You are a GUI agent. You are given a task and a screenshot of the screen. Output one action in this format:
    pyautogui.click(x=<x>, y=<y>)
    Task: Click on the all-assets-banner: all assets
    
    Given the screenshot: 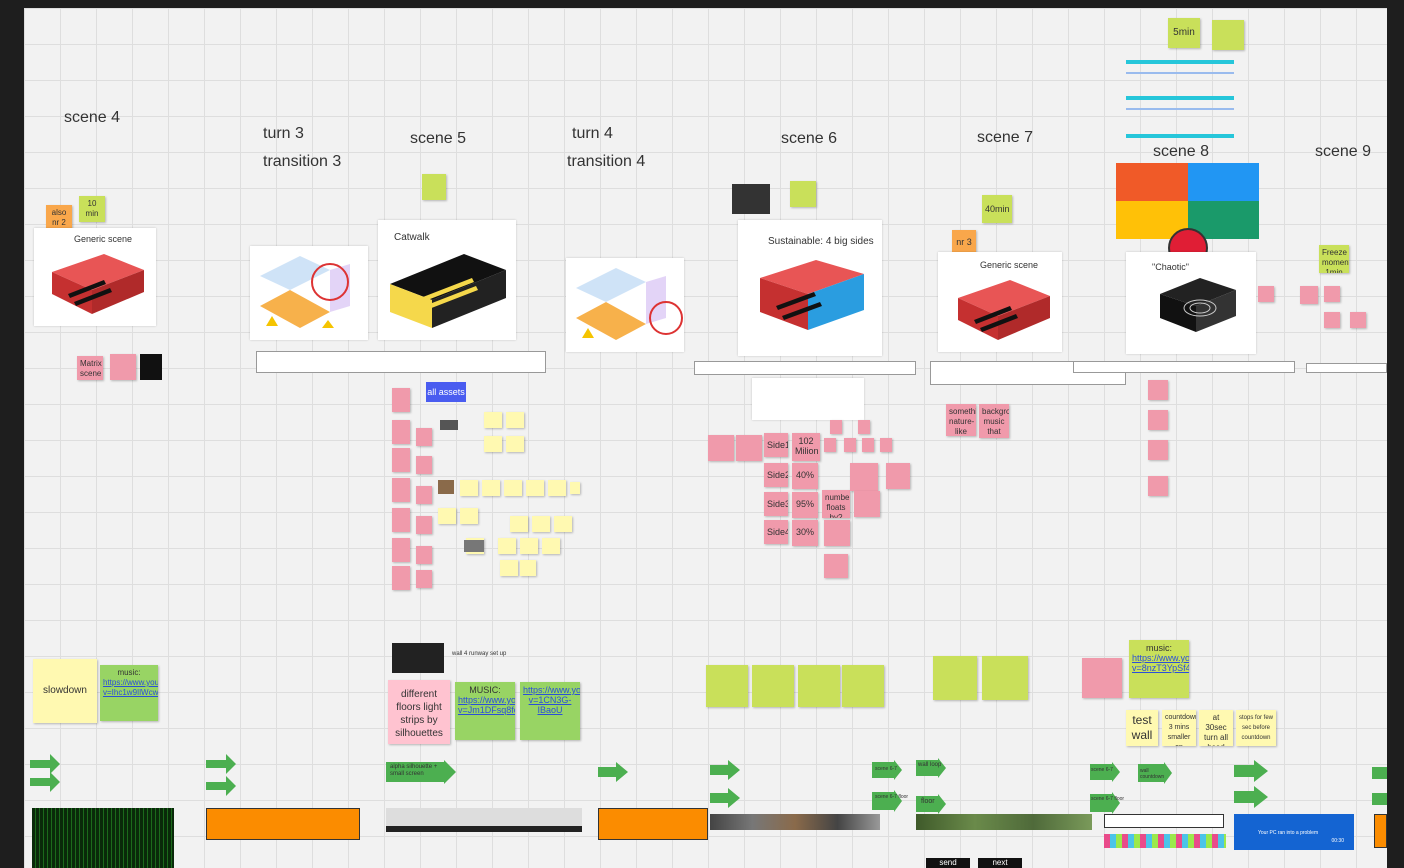 What is the action you would take?
    pyautogui.click(x=446, y=392)
    